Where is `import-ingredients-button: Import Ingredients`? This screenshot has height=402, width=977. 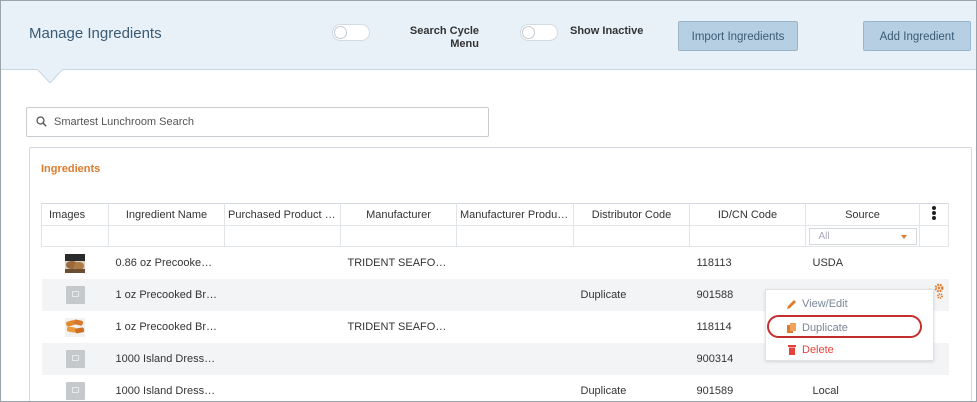
import-ingredients-button: Import Ingredients is located at coordinates (738, 36).